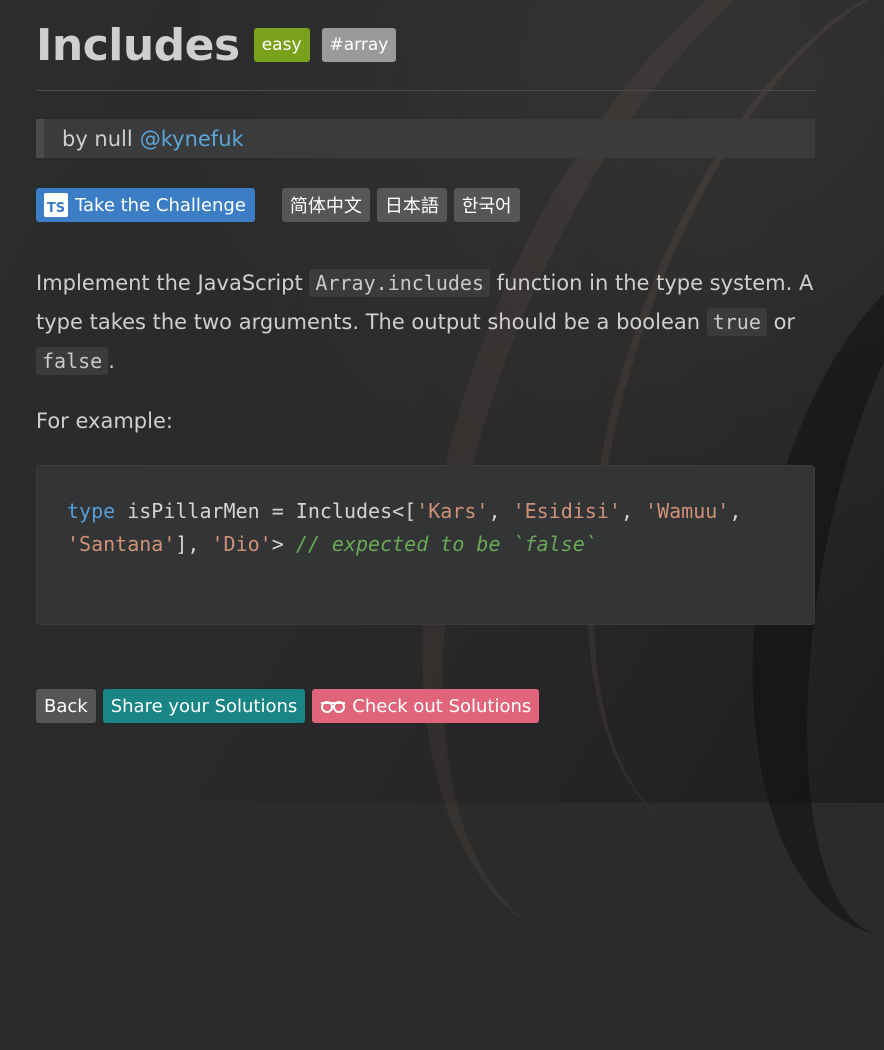 This screenshot has width=884, height=1050. What do you see at coordinates (359, 45) in the screenshot?
I see `tag-badge-array: #array` at bounding box center [359, 45].